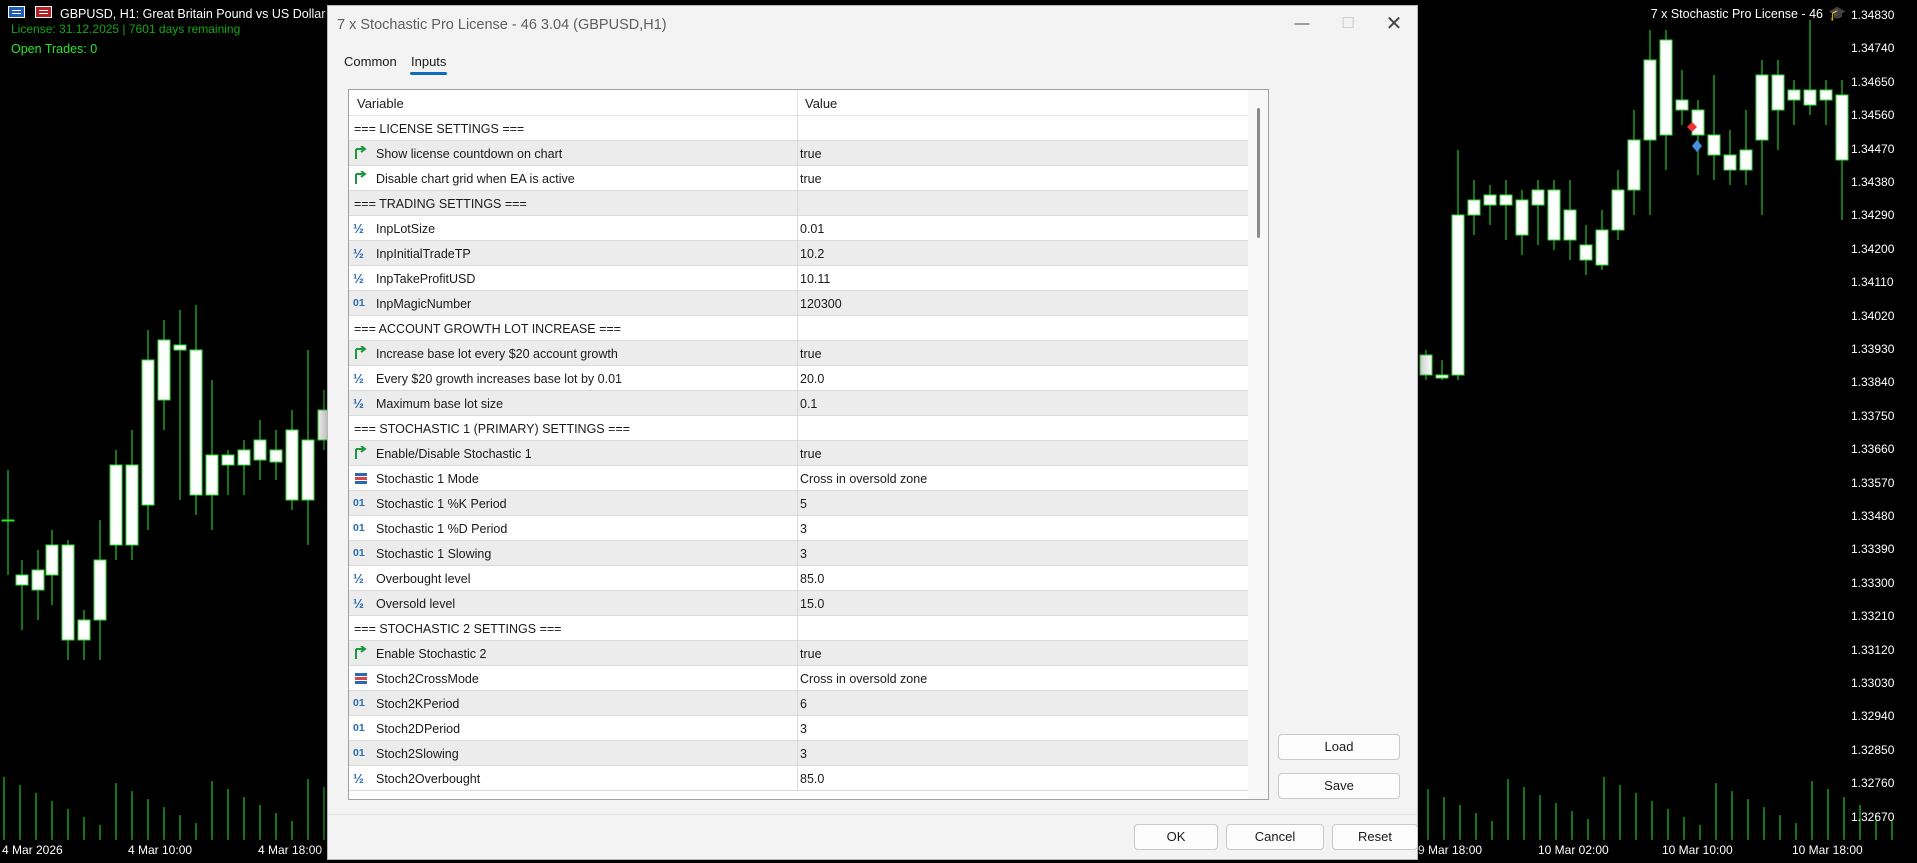 The height and width of the screenshot is (863, 1917). Describe the element at coordinates (16, 12) in the screenshot. I see `chart-menu-icon` at that location.